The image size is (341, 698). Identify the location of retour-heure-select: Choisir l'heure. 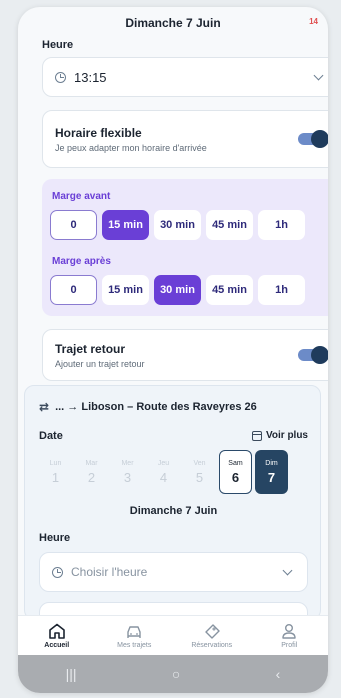
(173, 572).